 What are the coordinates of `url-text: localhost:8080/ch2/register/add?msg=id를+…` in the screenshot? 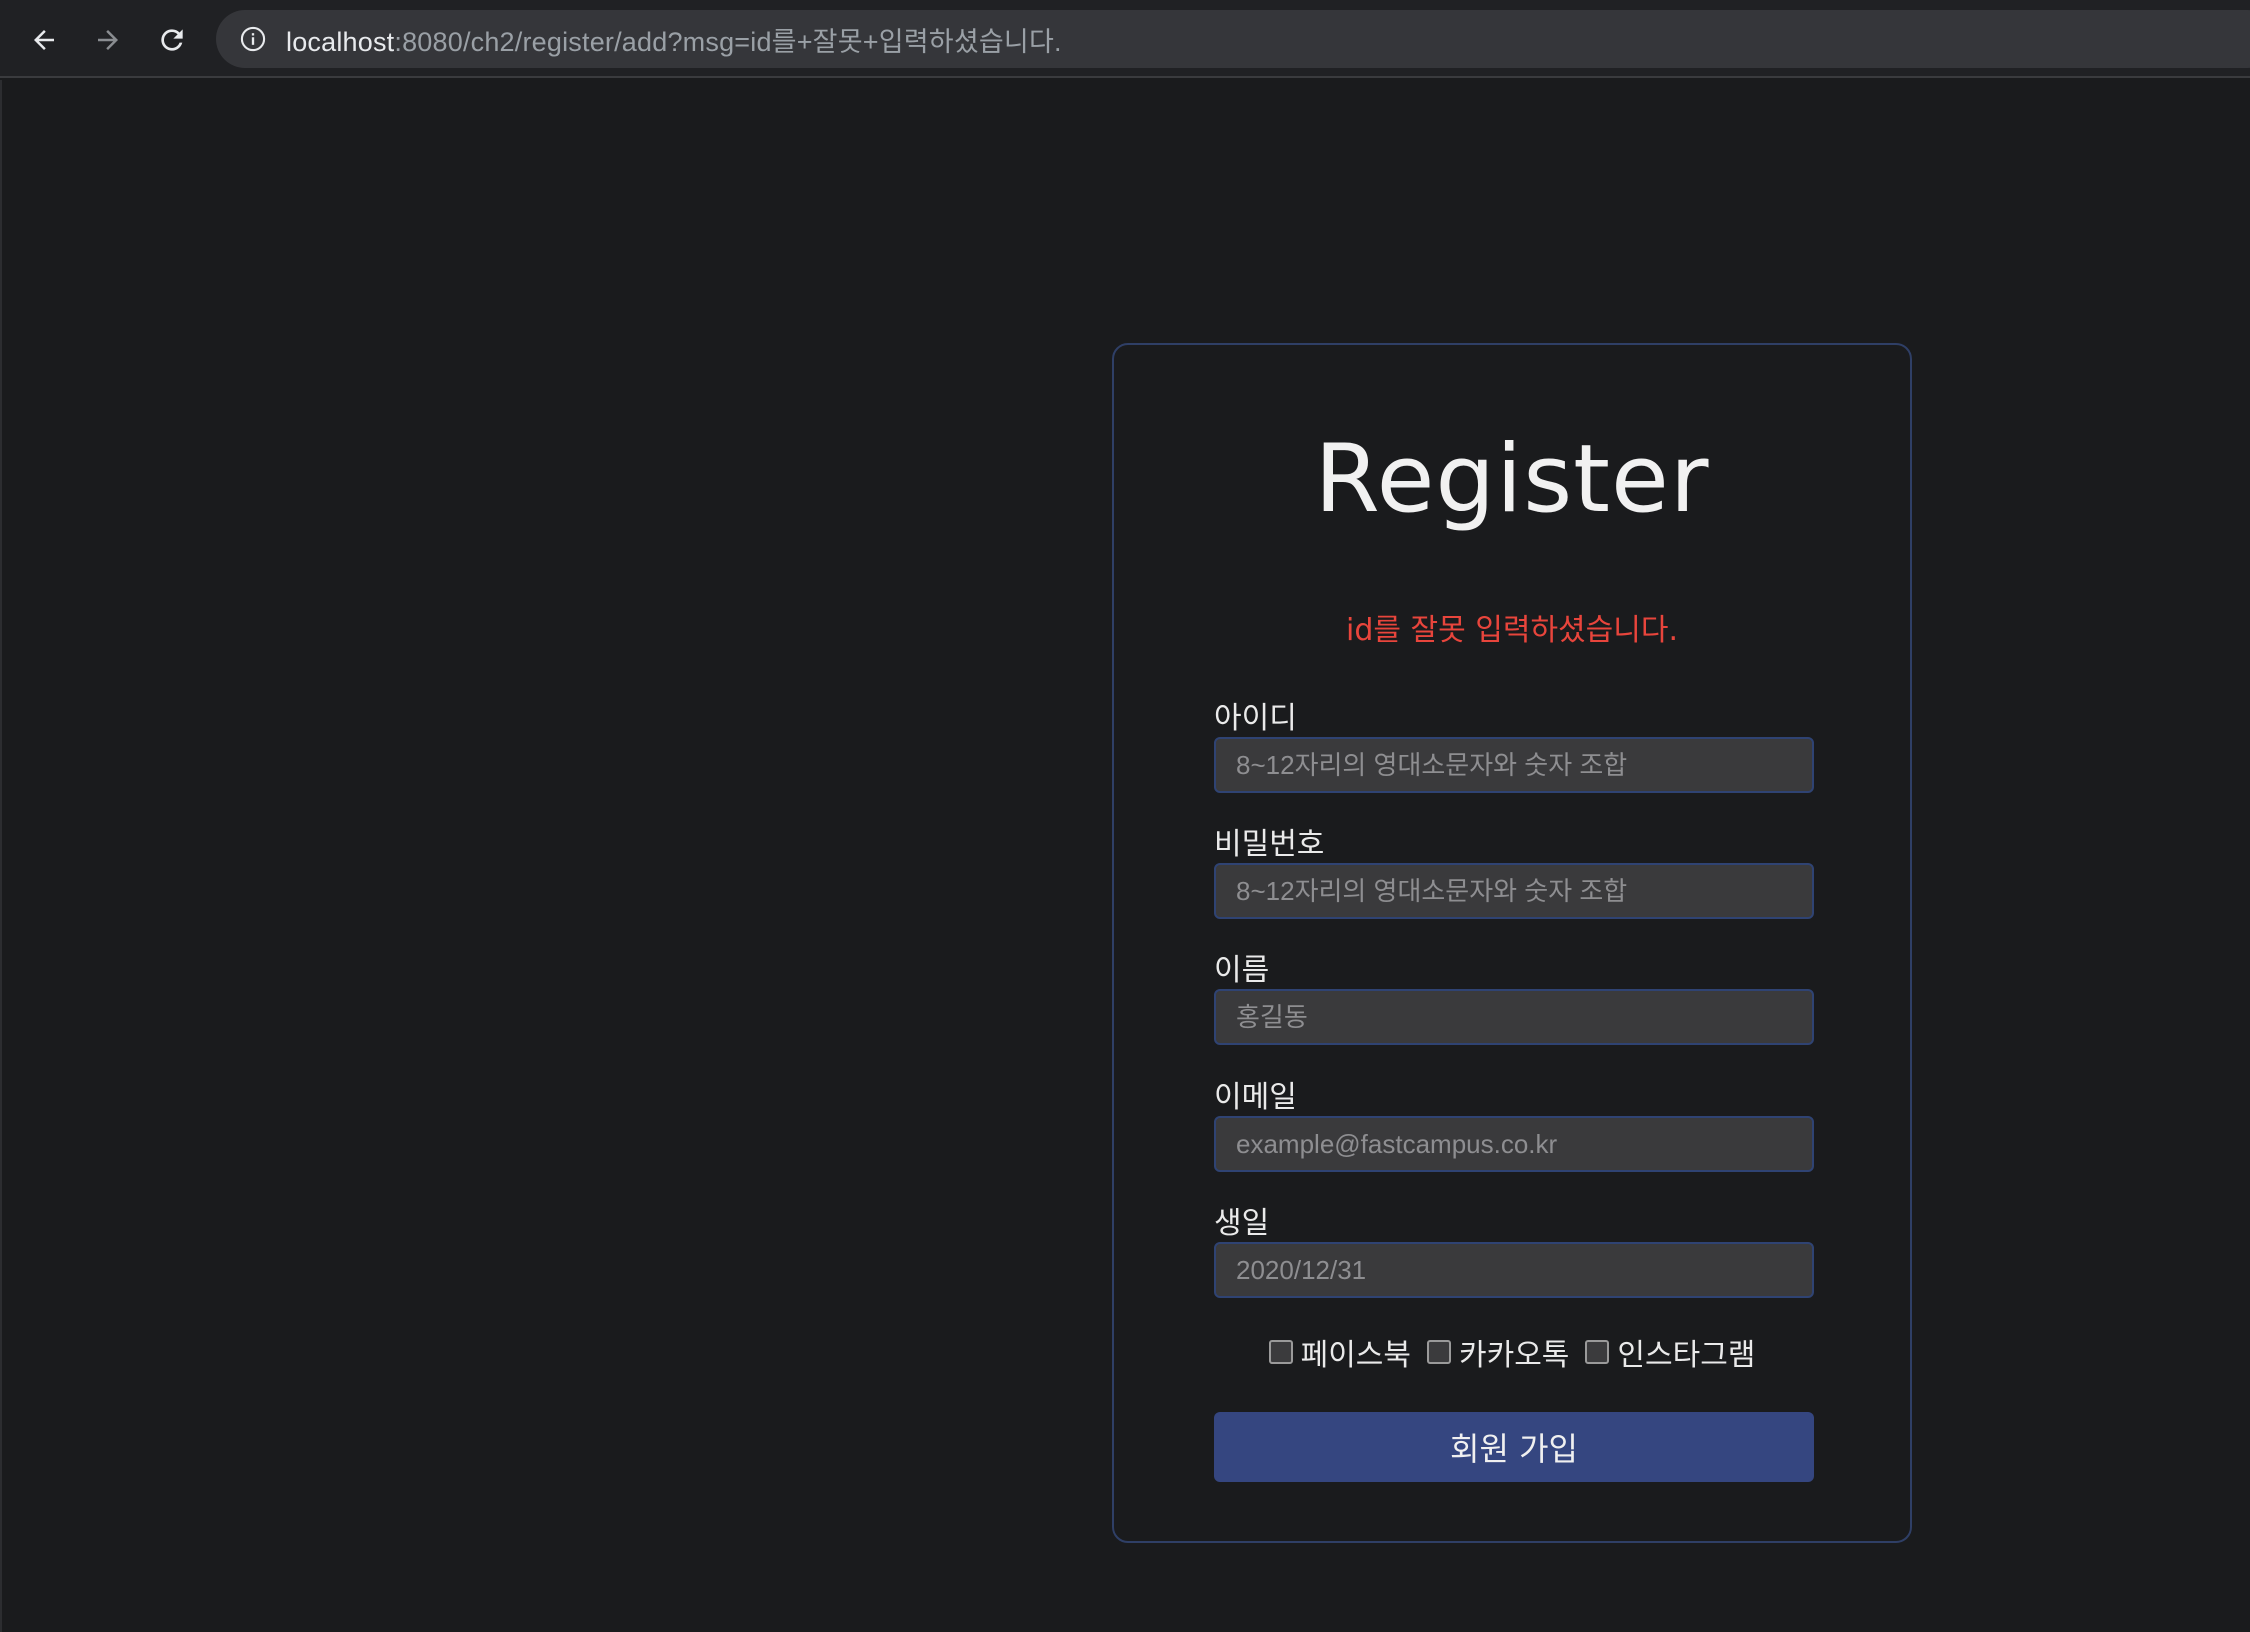 It's located at (674, 39).